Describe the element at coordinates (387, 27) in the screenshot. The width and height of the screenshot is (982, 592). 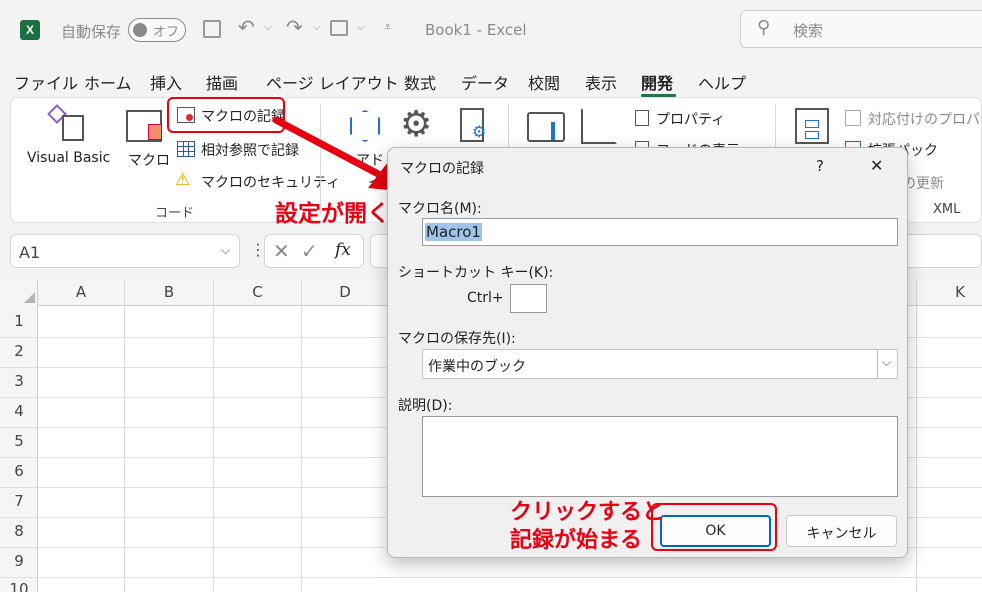
I see `customize-qat-icon: ⩡` at that location.